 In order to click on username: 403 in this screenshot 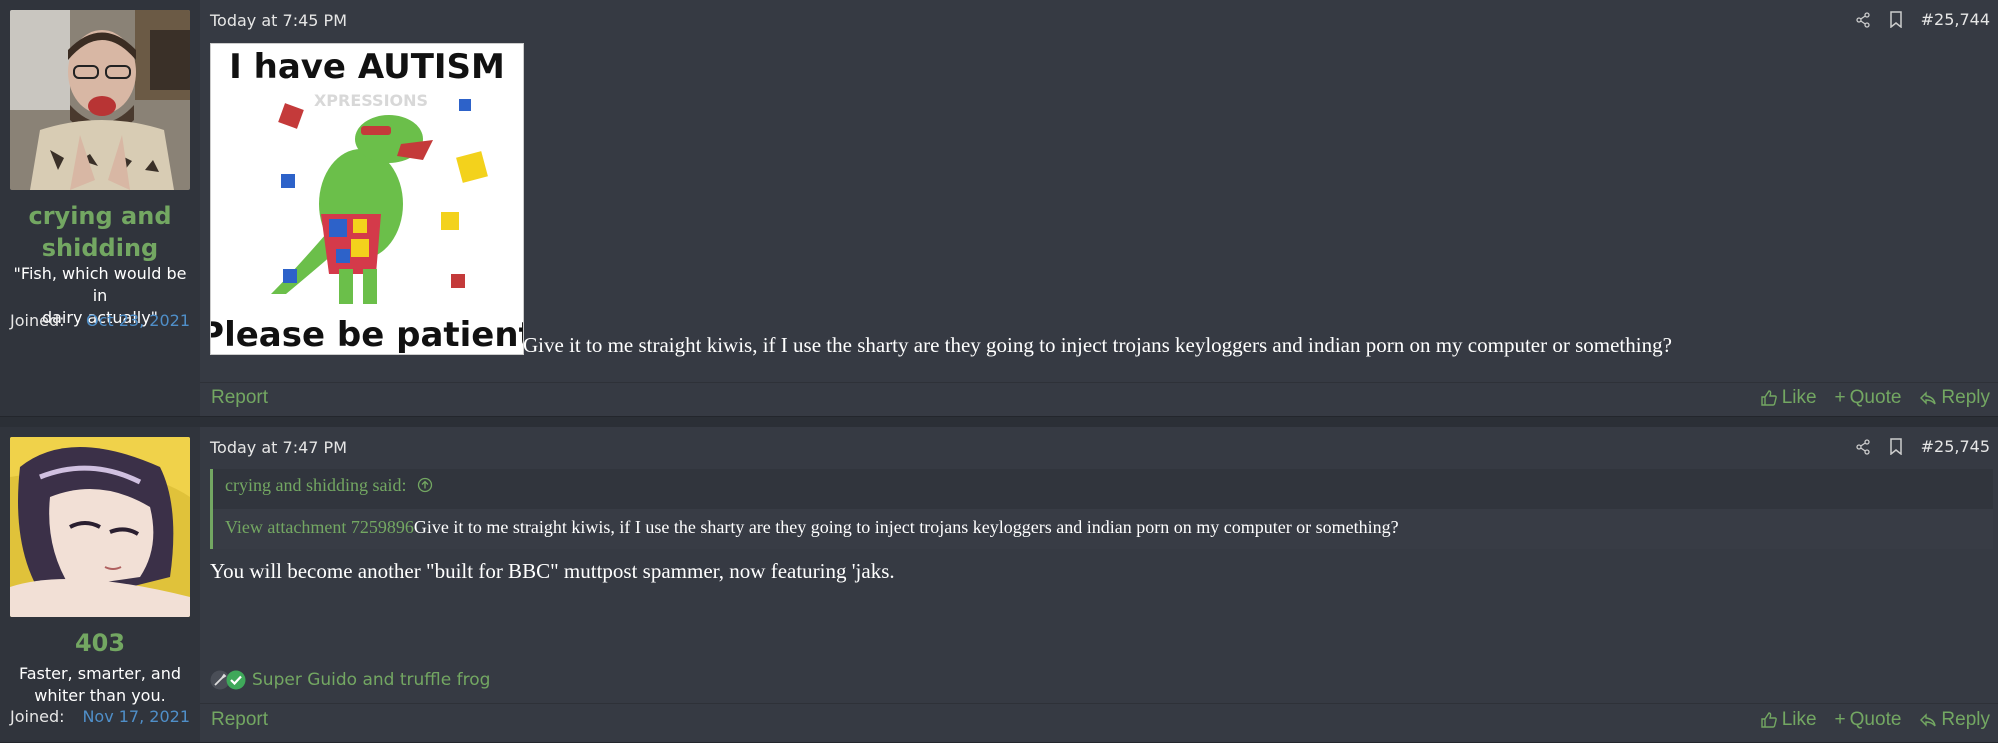, I will do `click(100, 643)`.